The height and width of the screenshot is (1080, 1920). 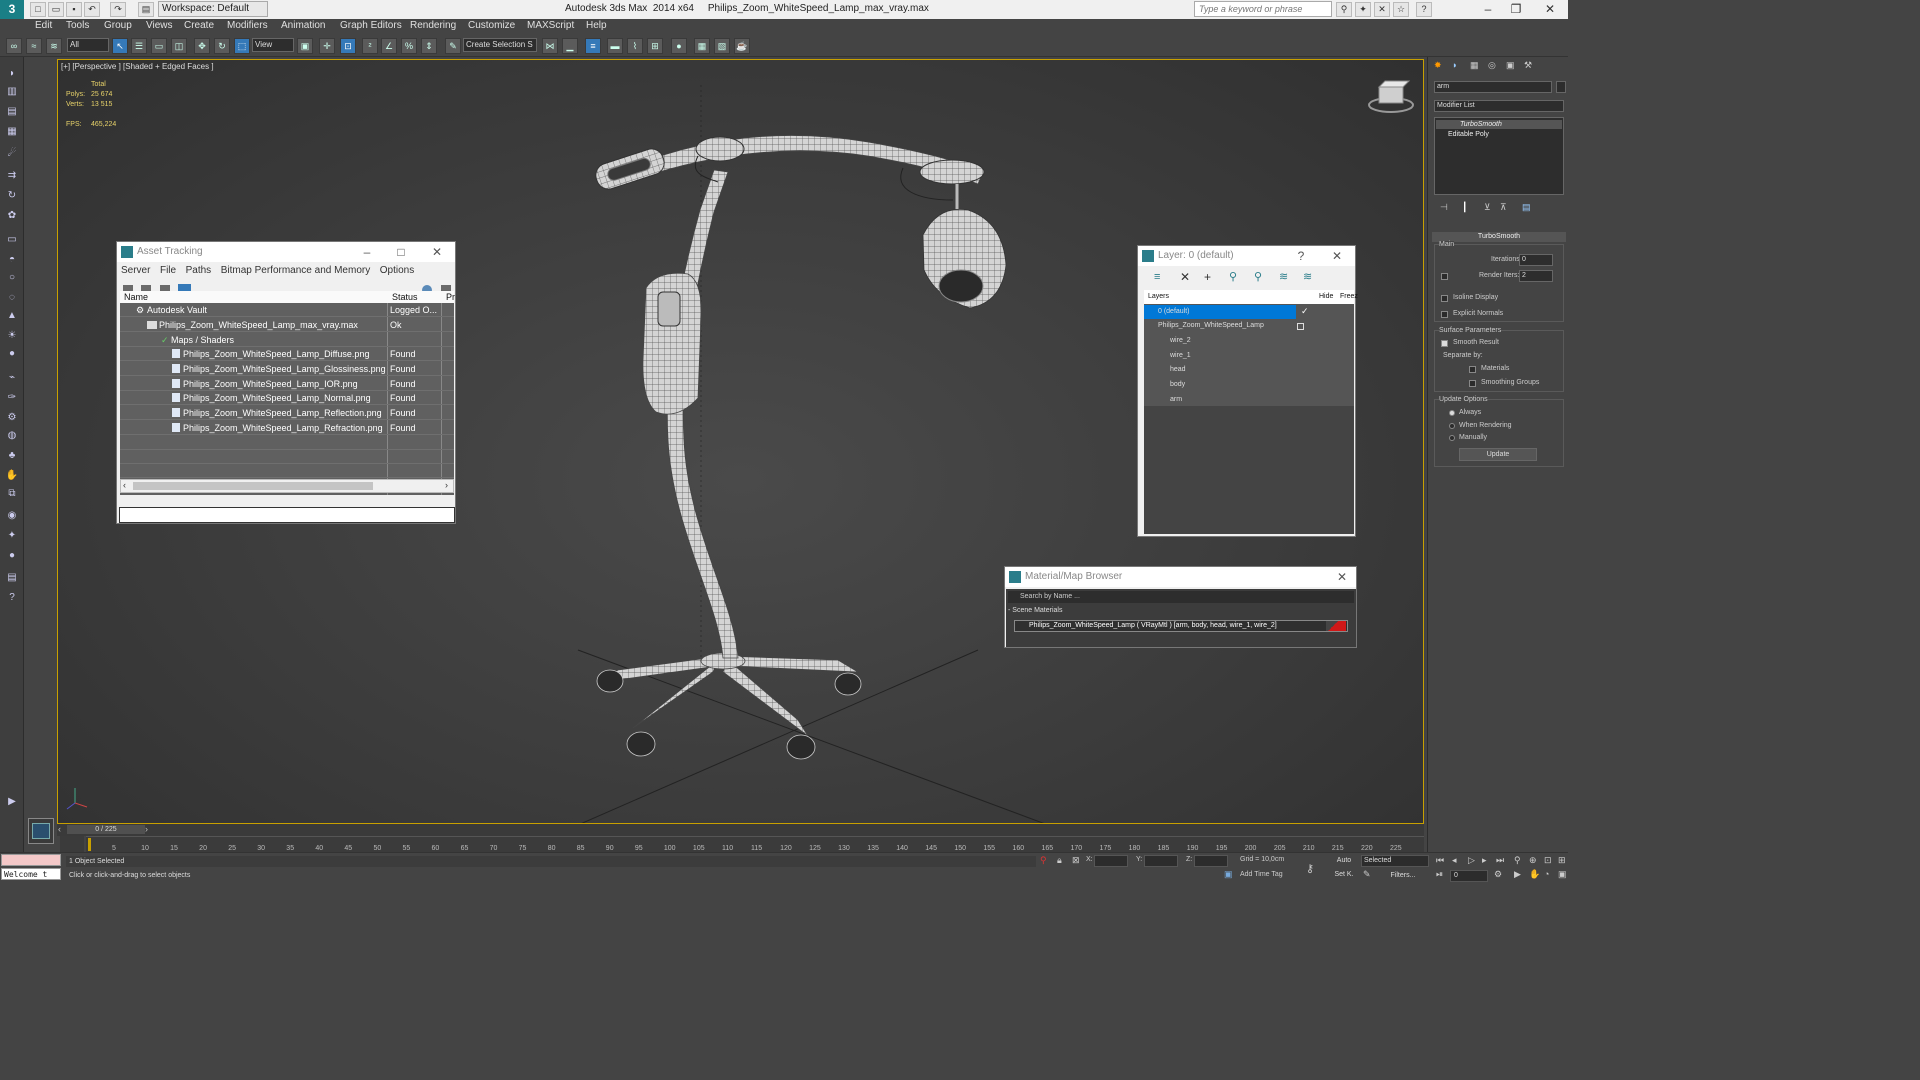 I want to click on add-layer-icon: +, so click(x=1207, y=277).